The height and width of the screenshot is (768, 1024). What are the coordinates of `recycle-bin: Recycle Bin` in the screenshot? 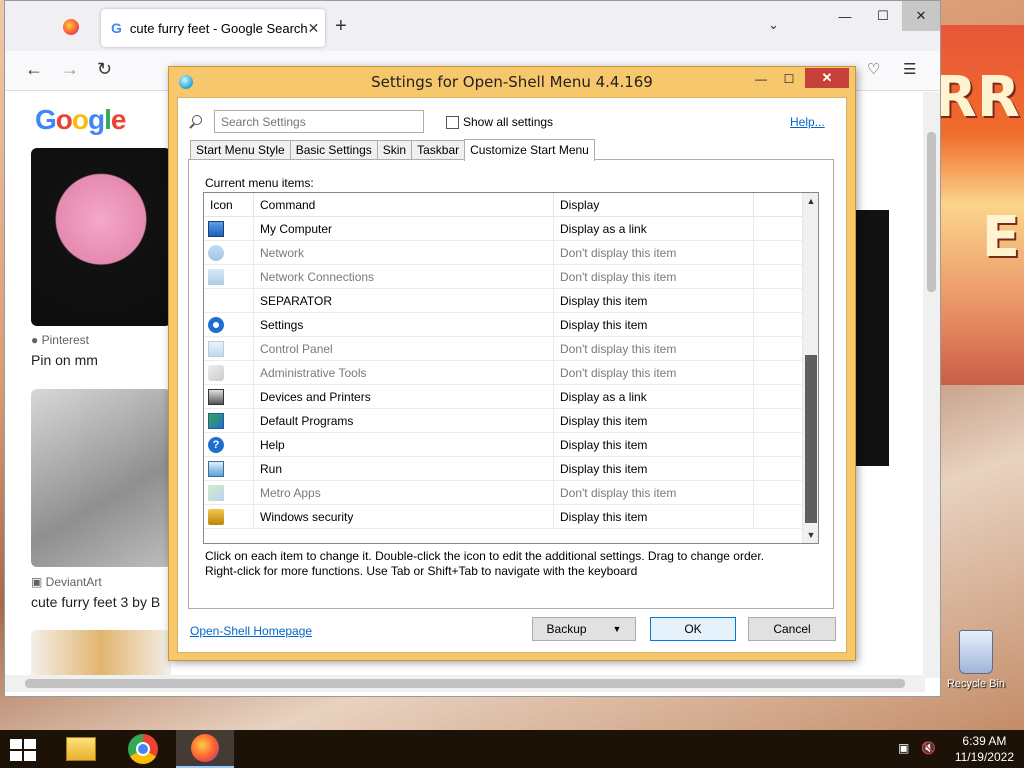 It's located at (976, 660).